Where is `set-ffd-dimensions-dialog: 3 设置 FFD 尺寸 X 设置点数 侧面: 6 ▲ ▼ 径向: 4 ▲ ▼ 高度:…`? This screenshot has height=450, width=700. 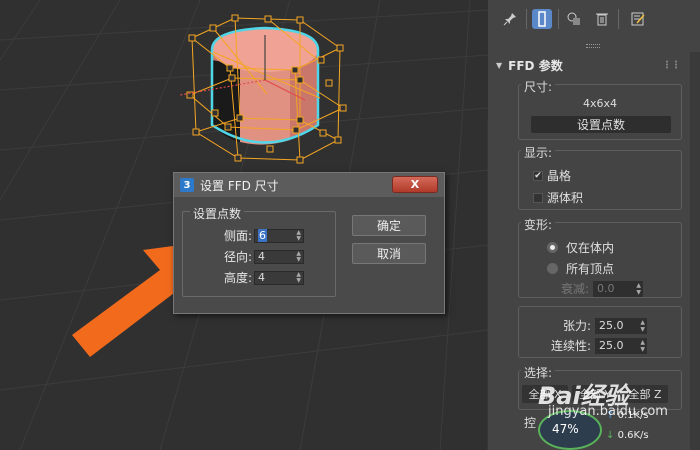 set-ffd-dimensions-dialog: 3 设置 FFD 尺寸 X 设置点数 侧面: 6 ▲ ▼ 径向: 4 ▲ ▼ 高度:… is located at coordinates (309, 243).